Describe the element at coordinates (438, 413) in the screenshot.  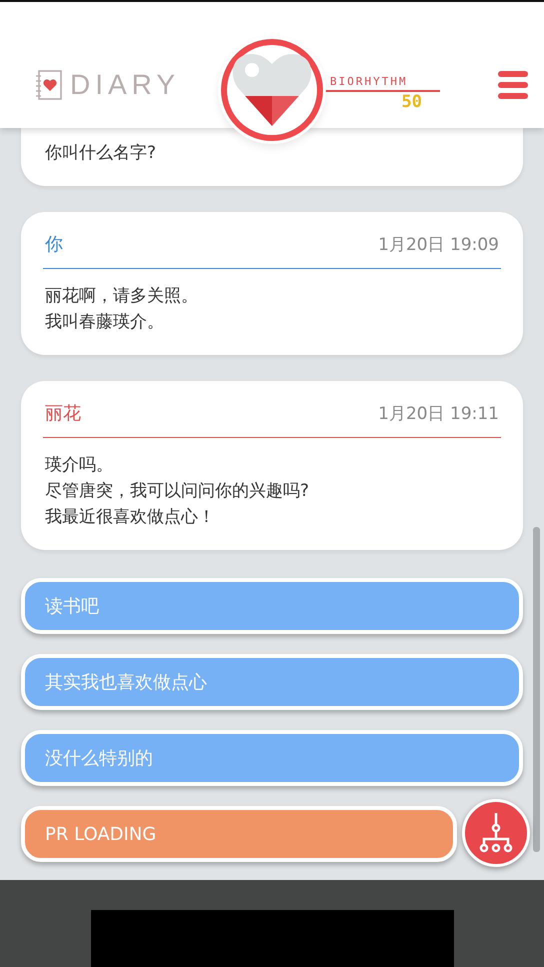
I see `message-time: 1月20日 19:11` at that location.